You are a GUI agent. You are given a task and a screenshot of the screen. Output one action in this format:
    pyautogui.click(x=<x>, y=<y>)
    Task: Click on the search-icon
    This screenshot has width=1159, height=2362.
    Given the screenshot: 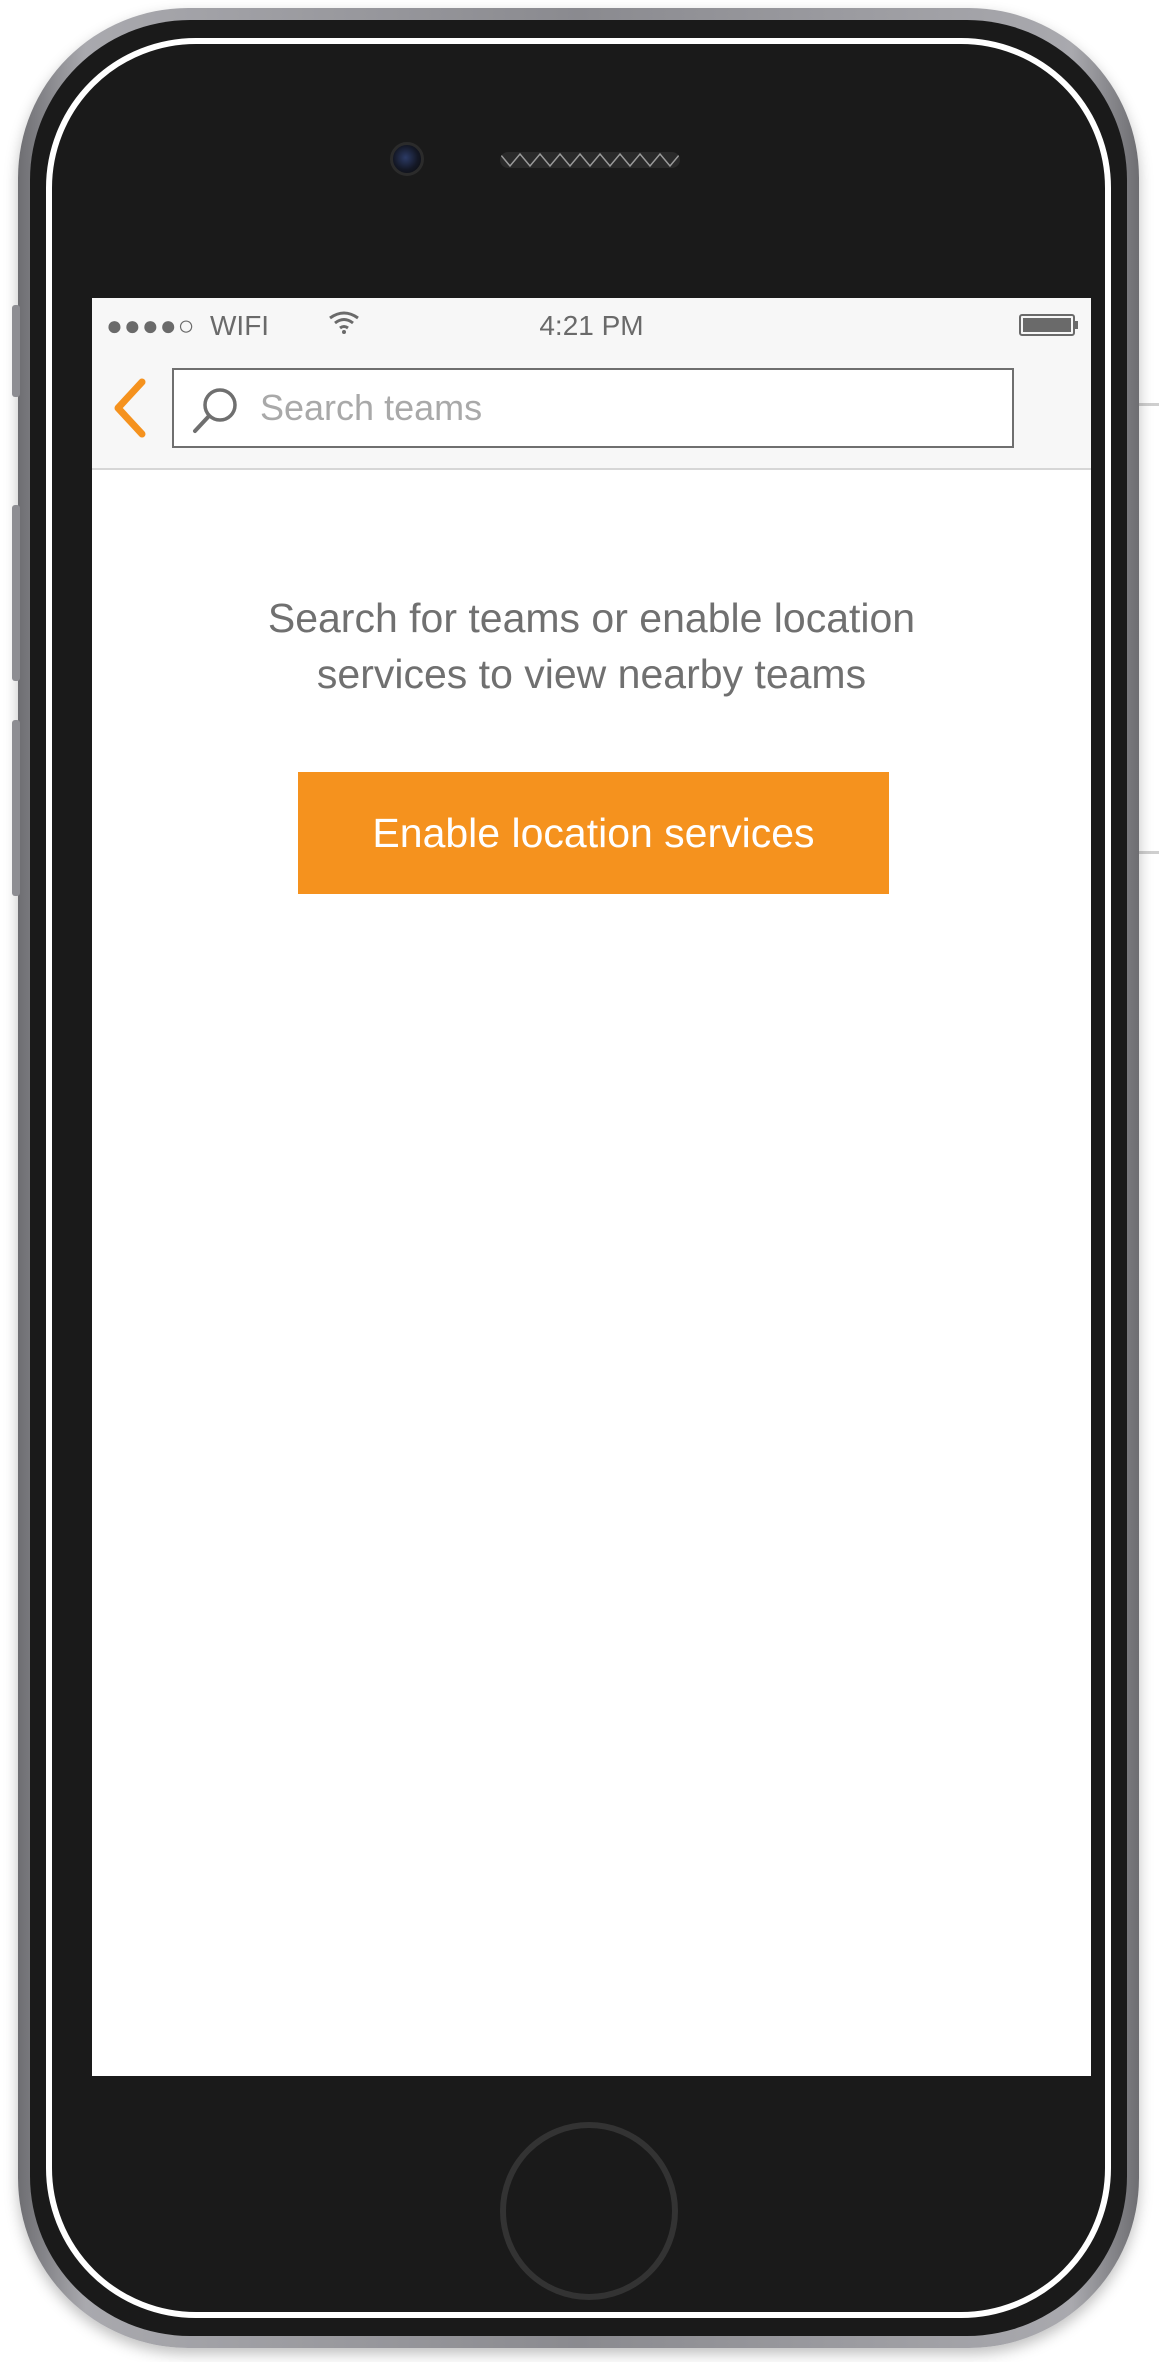 What is the action you would take?
    pyautogui.click(x=215, y=410)
    